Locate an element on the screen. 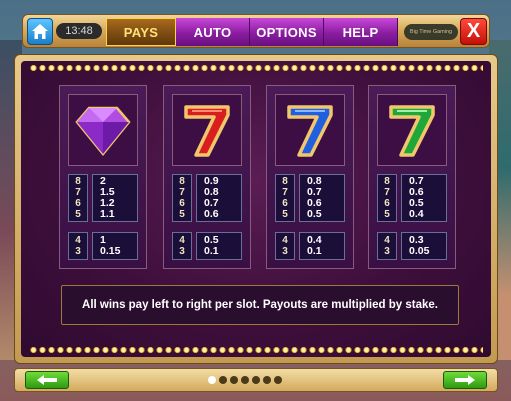 Image resolution: width=511 pixels, height=401 pixels. payout-values: 1 0.15 is located at coordinates (110, 246).